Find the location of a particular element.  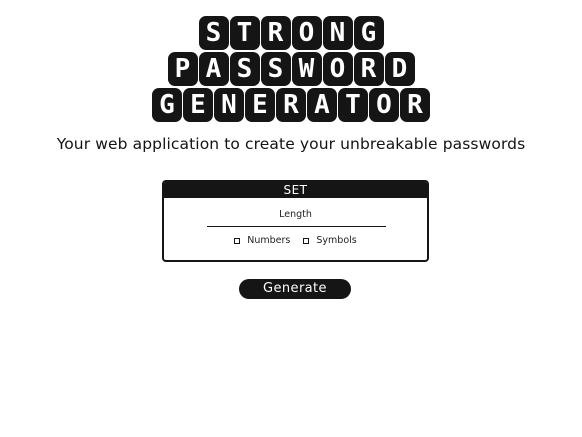

length-label: Length is located at coordinates (295, 214).